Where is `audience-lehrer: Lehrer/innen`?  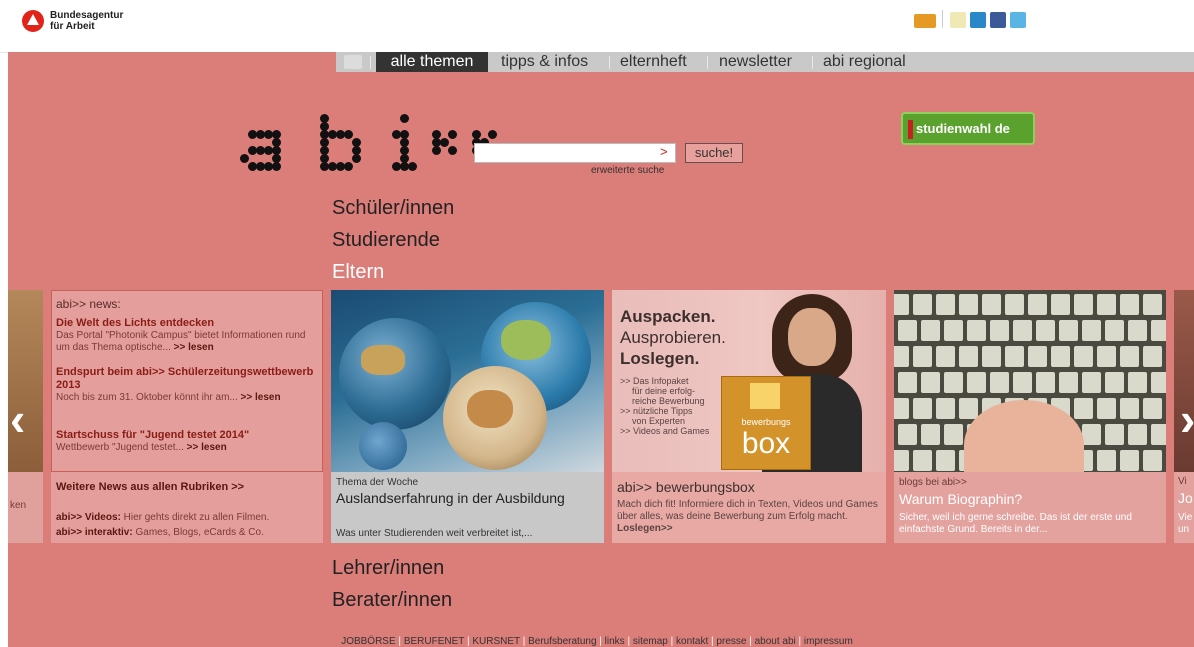 audience-lehrer: Lehrer/innen is located at coordinates (388, 568).